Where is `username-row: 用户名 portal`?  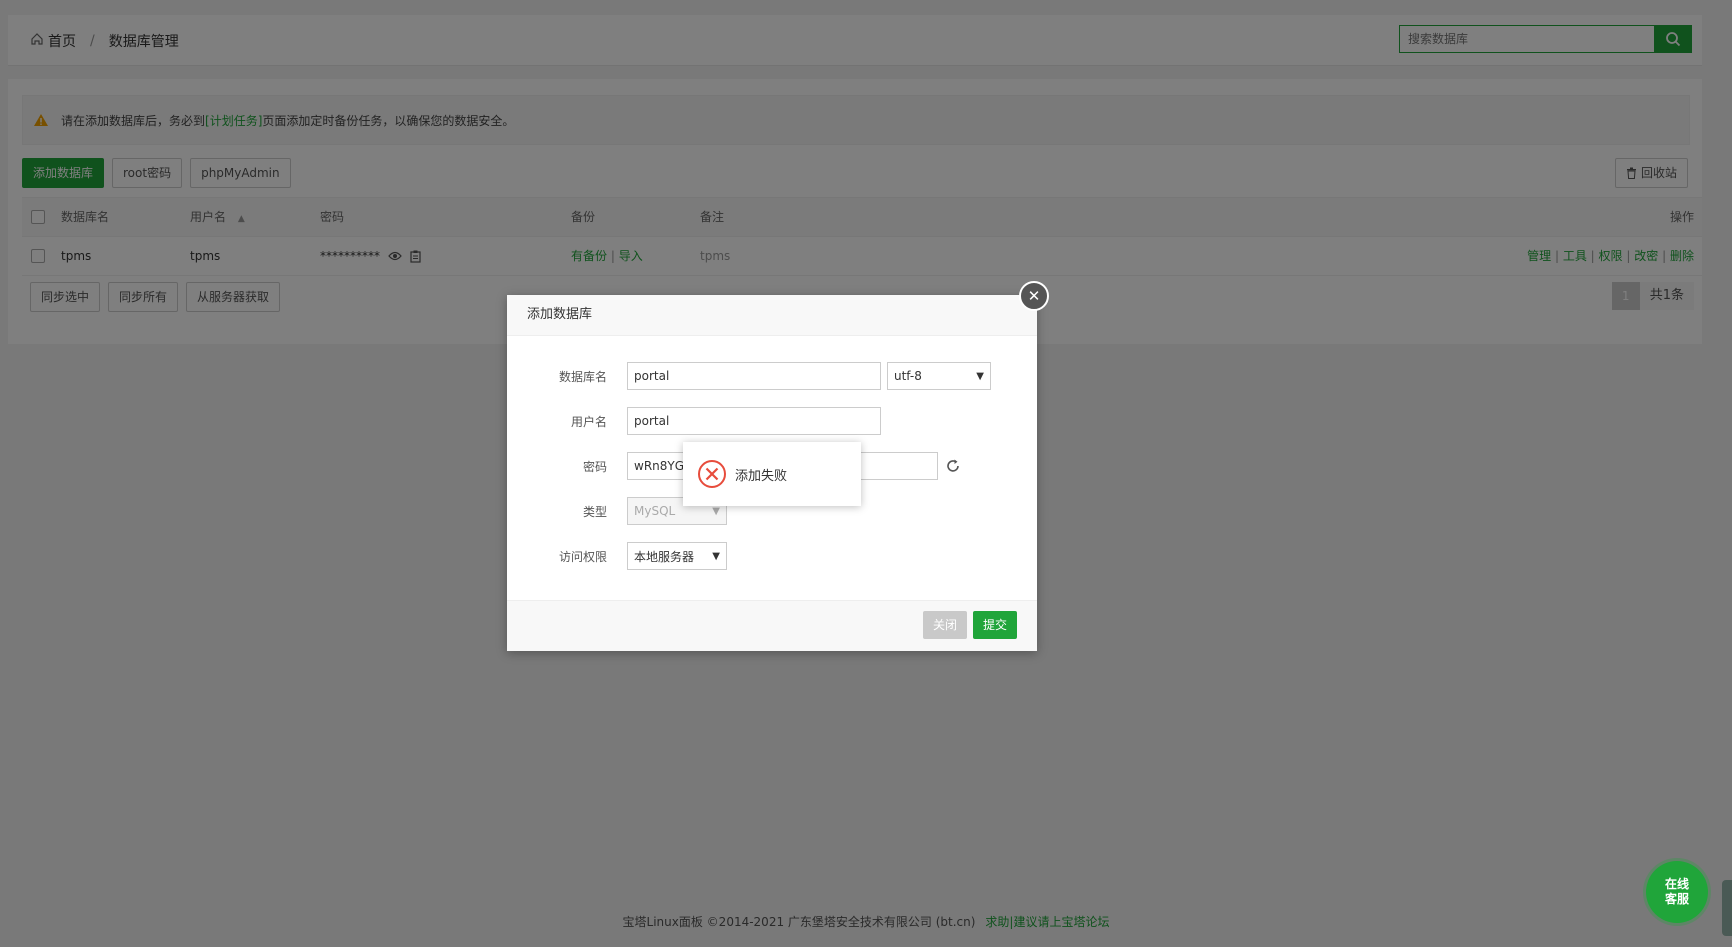
username-row: 用户名 portal is located at coordinates (694, 421).